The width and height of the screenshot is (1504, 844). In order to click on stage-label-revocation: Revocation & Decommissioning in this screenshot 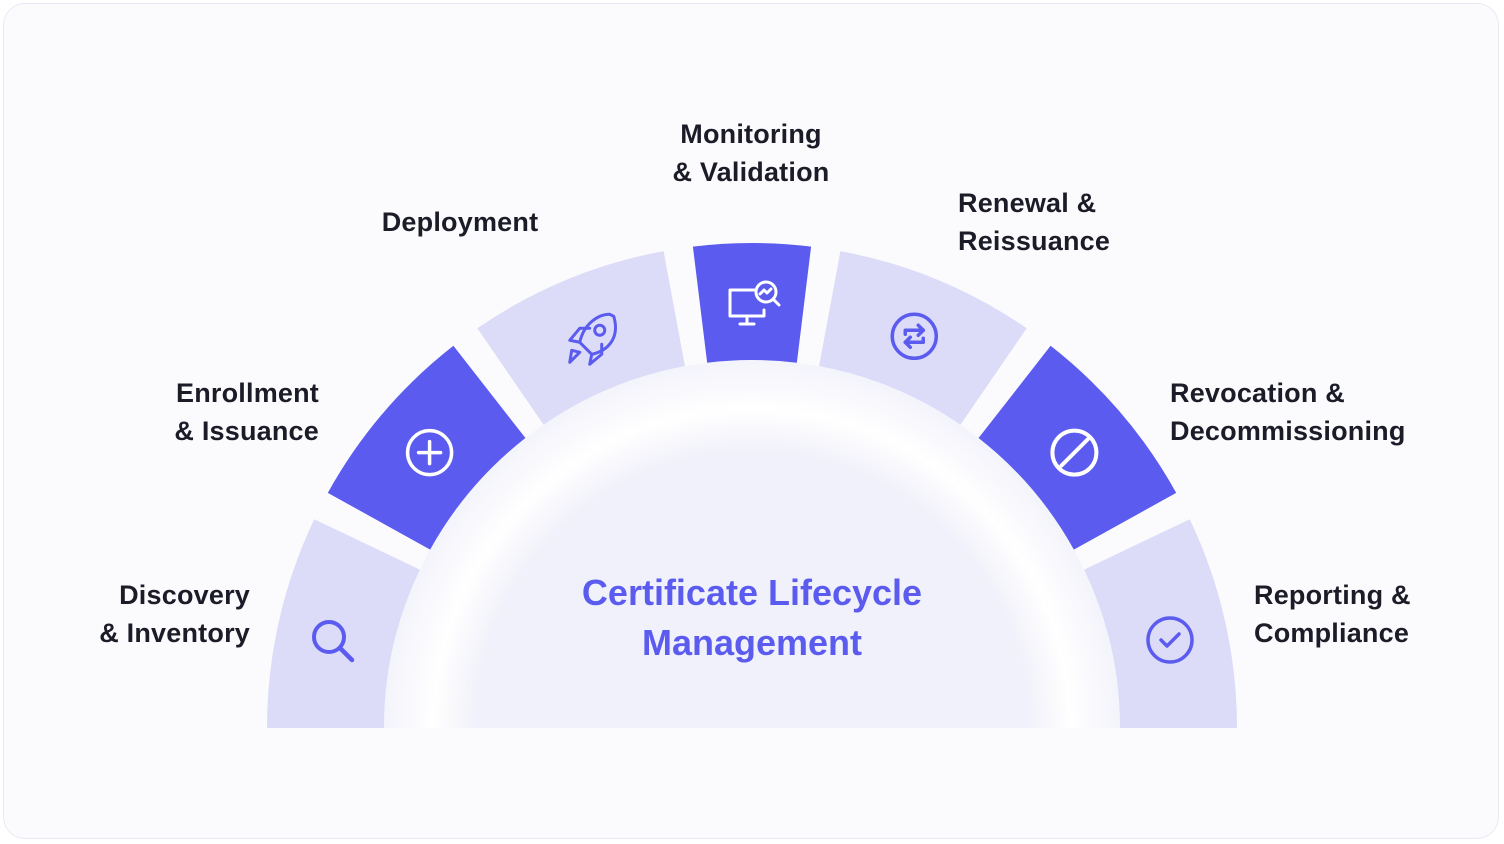, I will do `click(1288, 412)`.